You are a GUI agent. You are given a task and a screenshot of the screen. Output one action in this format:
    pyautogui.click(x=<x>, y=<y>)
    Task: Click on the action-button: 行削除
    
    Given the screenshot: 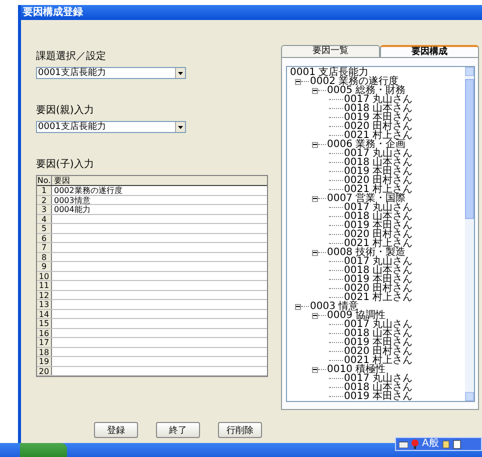 What is the action you would take?
    pyautogui.click(x=240, y=430)
    